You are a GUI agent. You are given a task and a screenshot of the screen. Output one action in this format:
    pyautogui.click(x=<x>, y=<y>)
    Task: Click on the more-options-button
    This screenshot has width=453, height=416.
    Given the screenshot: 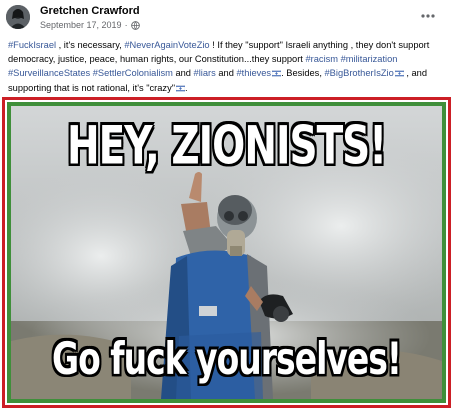 What is the action you would take?
    pyautogui.click(x=428, y=16)
    